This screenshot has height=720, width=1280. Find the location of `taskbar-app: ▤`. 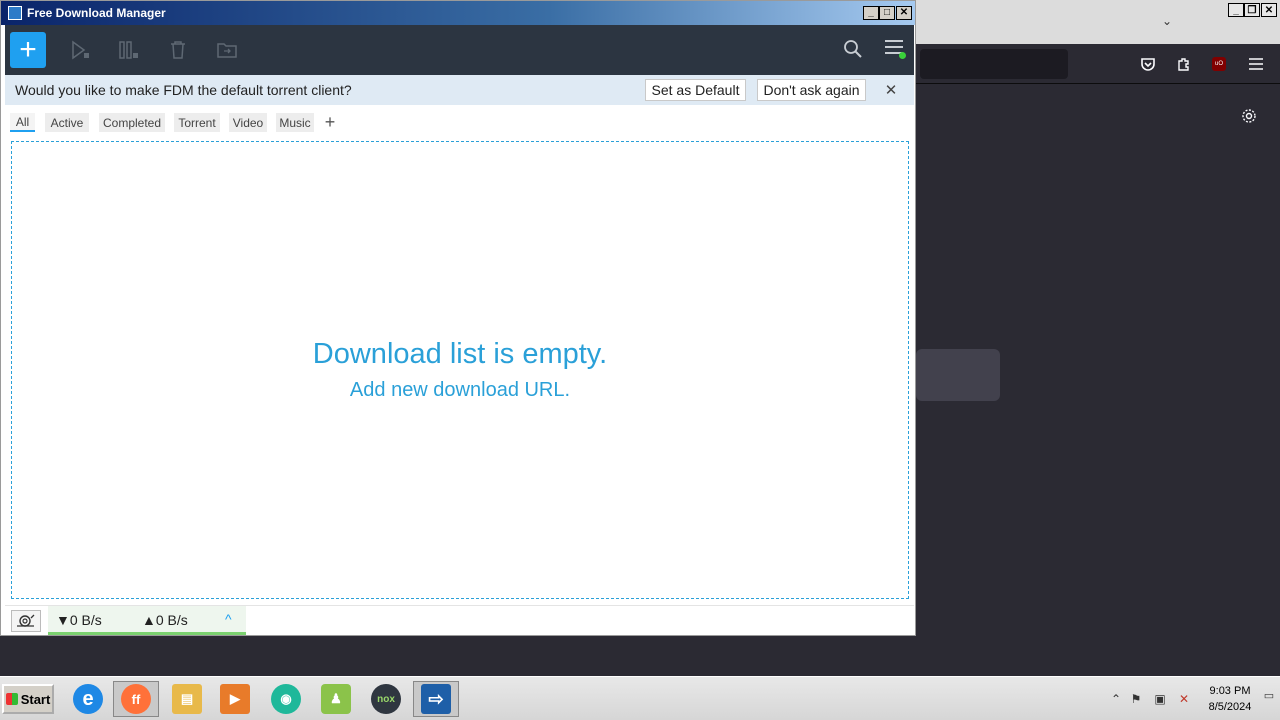

taskbar-app: ▤ is located at coordinates (187, 699).